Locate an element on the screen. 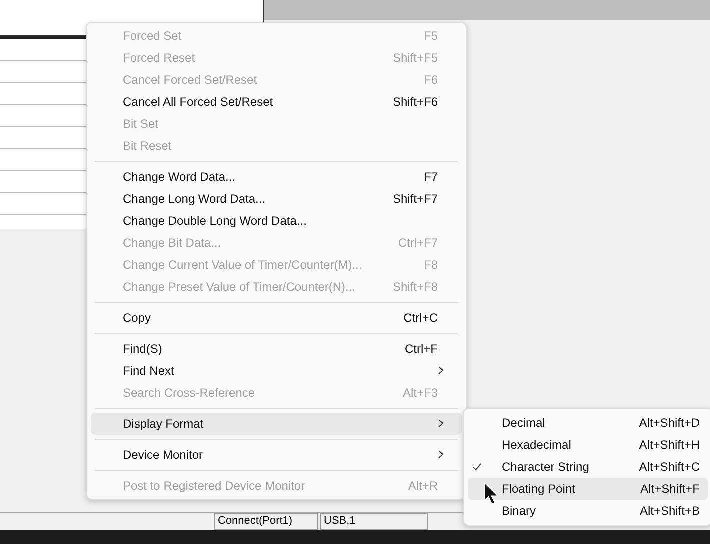 Image resolution: width=710 pixels, height=544 pixels. menu-item: Binary Alt+Shift+B is located at coordinates (588, 511).